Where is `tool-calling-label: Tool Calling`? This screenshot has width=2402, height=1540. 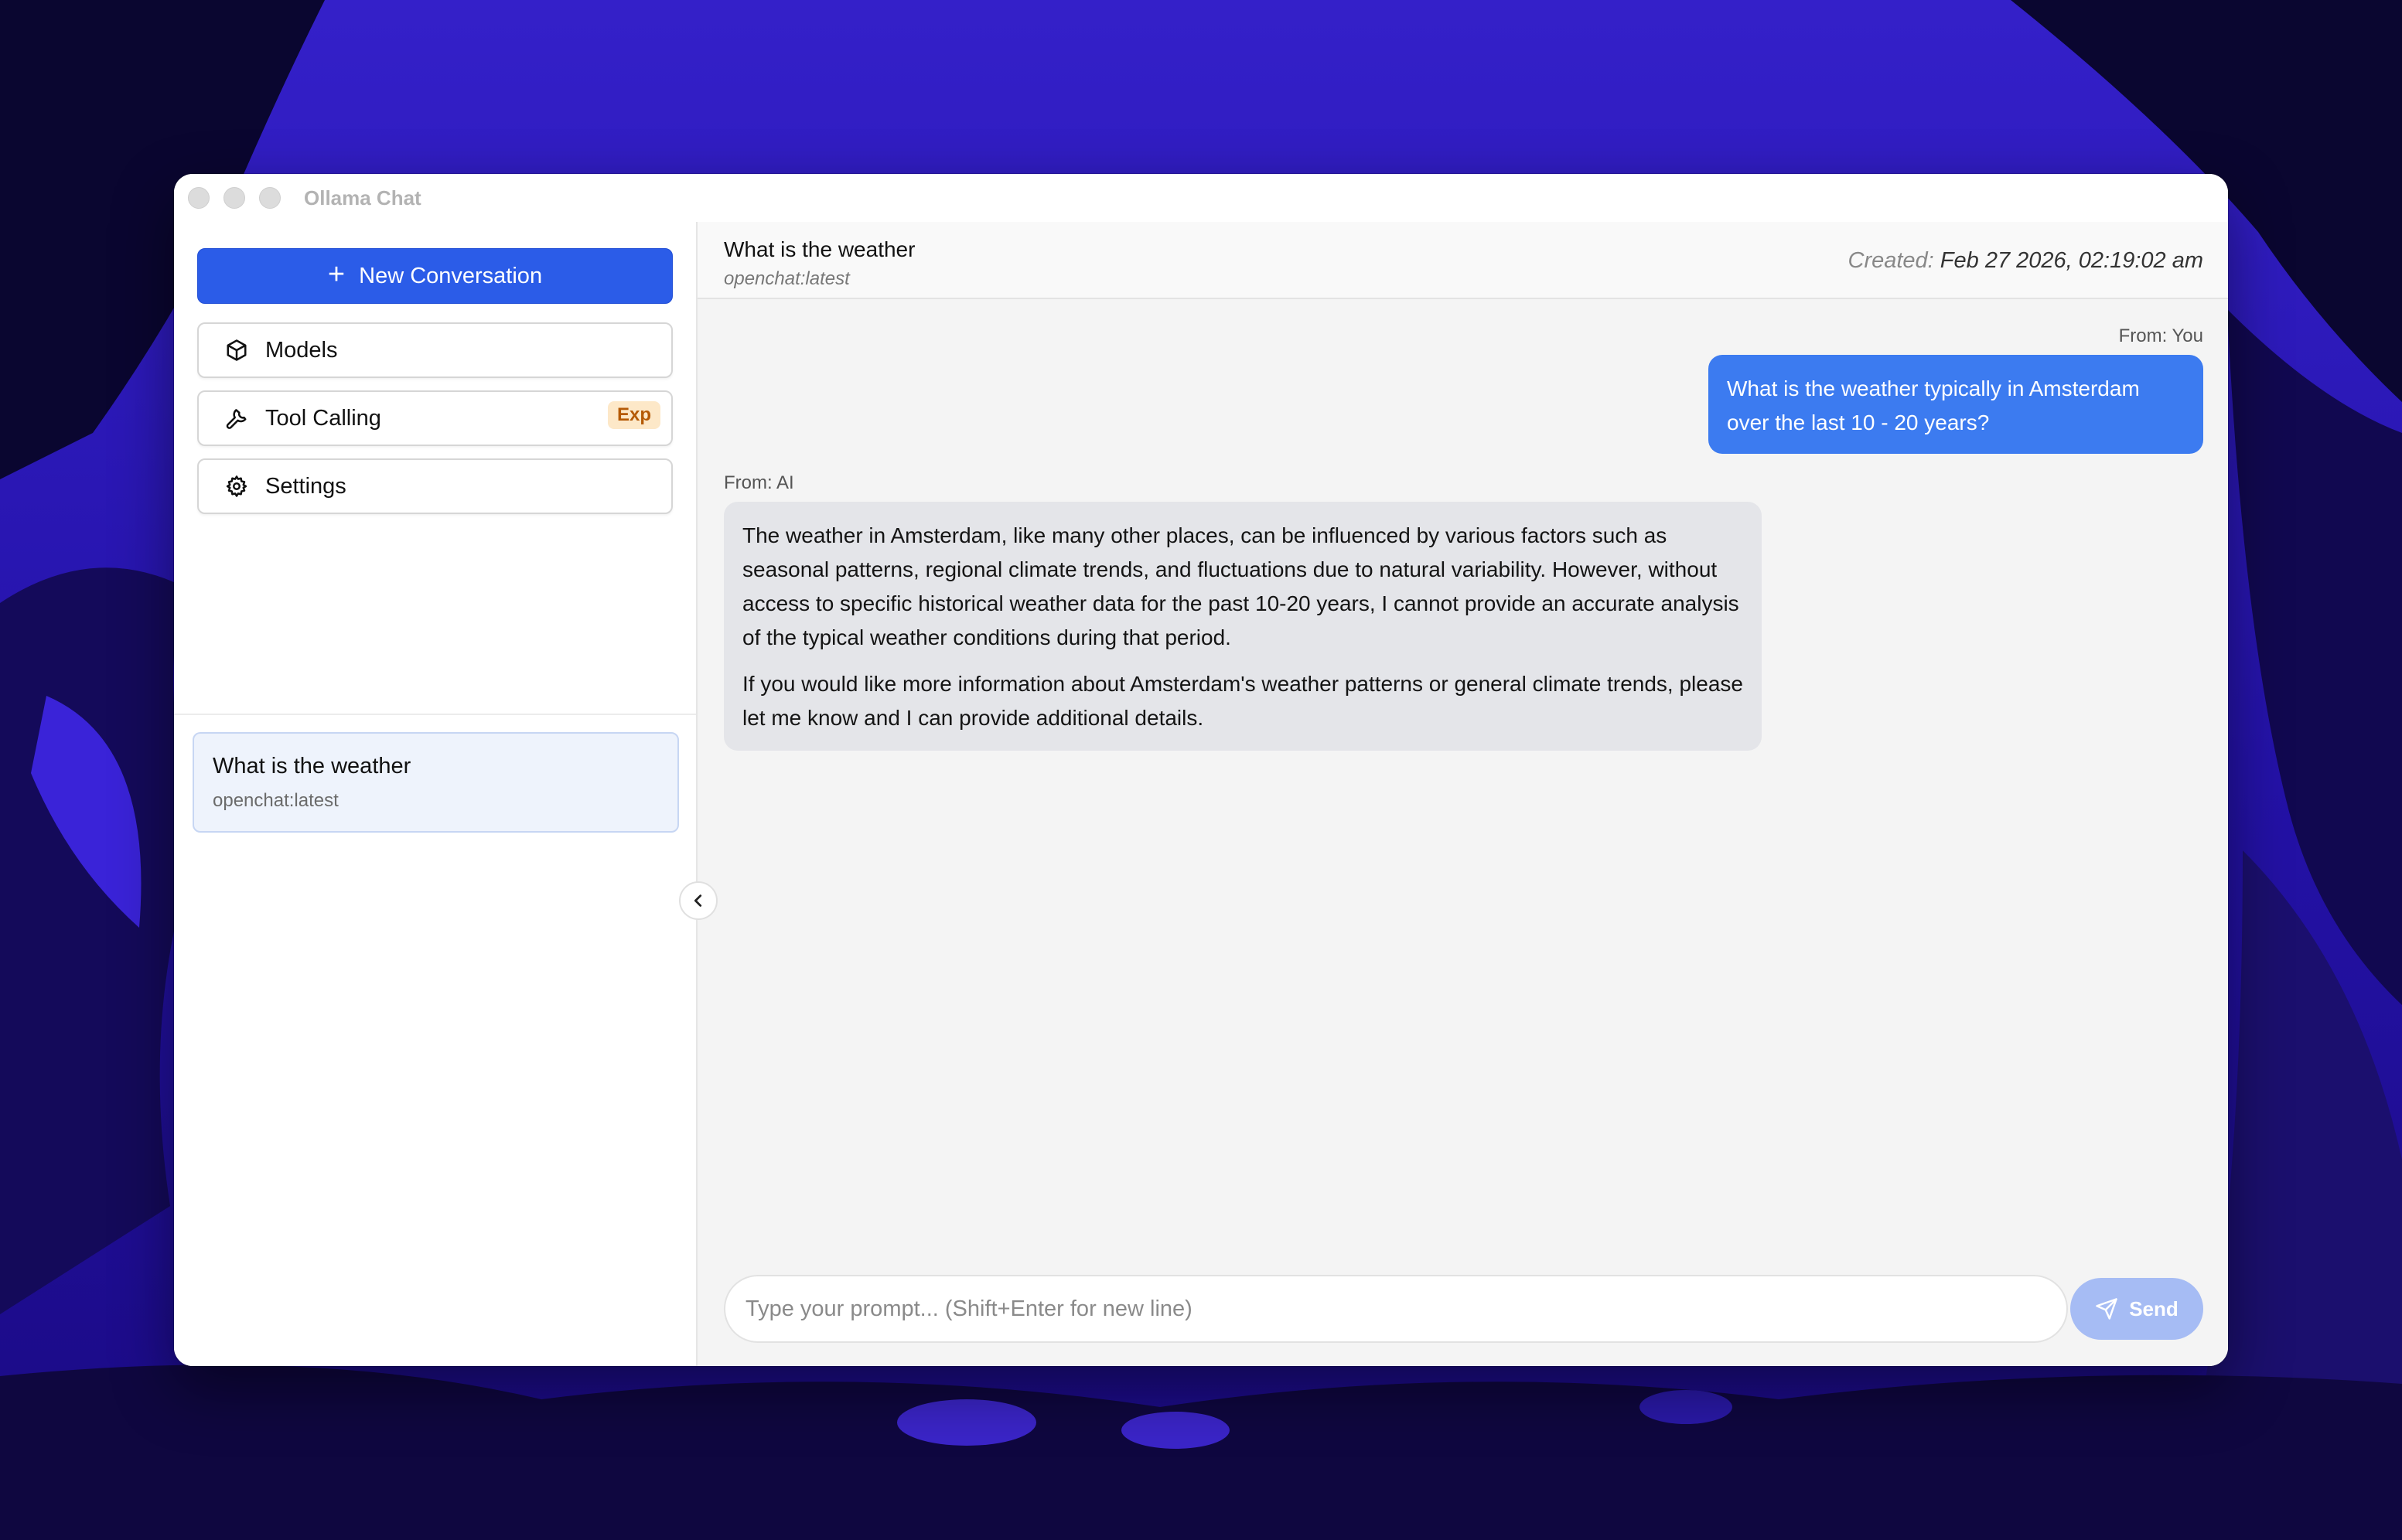 tool-calling-label: Tool Calling is located at coordinates (323, 418).